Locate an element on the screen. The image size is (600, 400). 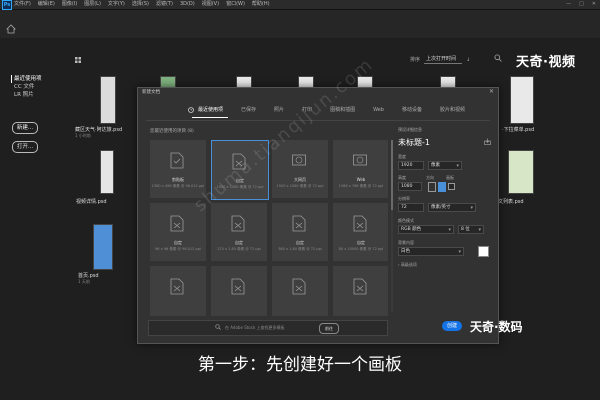
tab-film-video: 胶片和视频 is located at coordinates (452, 110).